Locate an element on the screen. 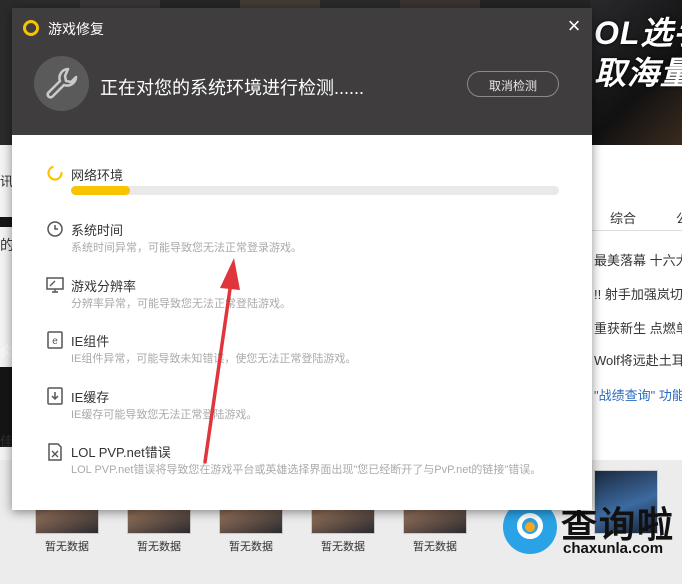 The height and width of the screenshot is (584, 682). check-item-title: LOL PVP.net错误 is located at coordinates (121, 452).